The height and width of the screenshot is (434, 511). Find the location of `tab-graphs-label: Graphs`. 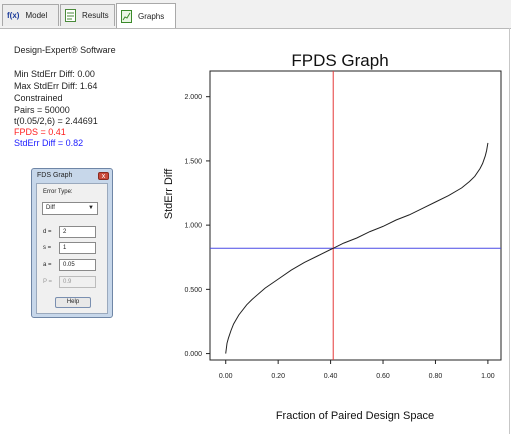

tab-graphs-label: Graphs is located at coordinates (151, 16).